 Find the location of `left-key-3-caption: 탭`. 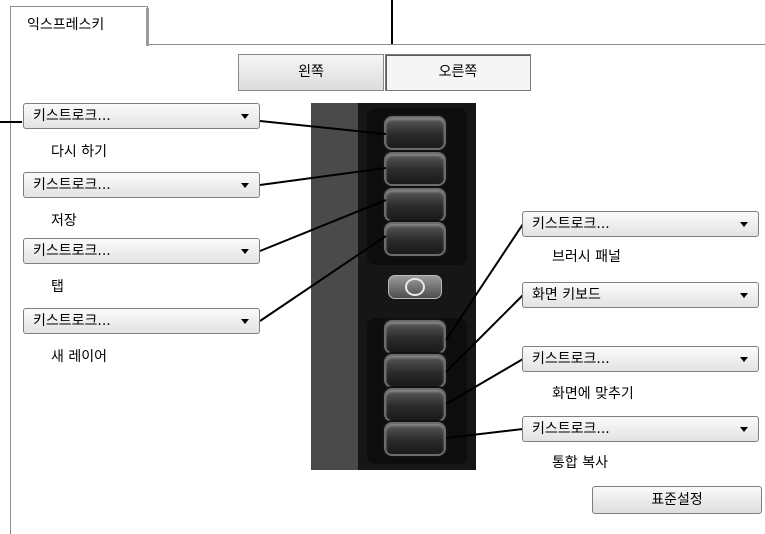

left-key-3-caption: 탭 is located at coordinates (57, 287).